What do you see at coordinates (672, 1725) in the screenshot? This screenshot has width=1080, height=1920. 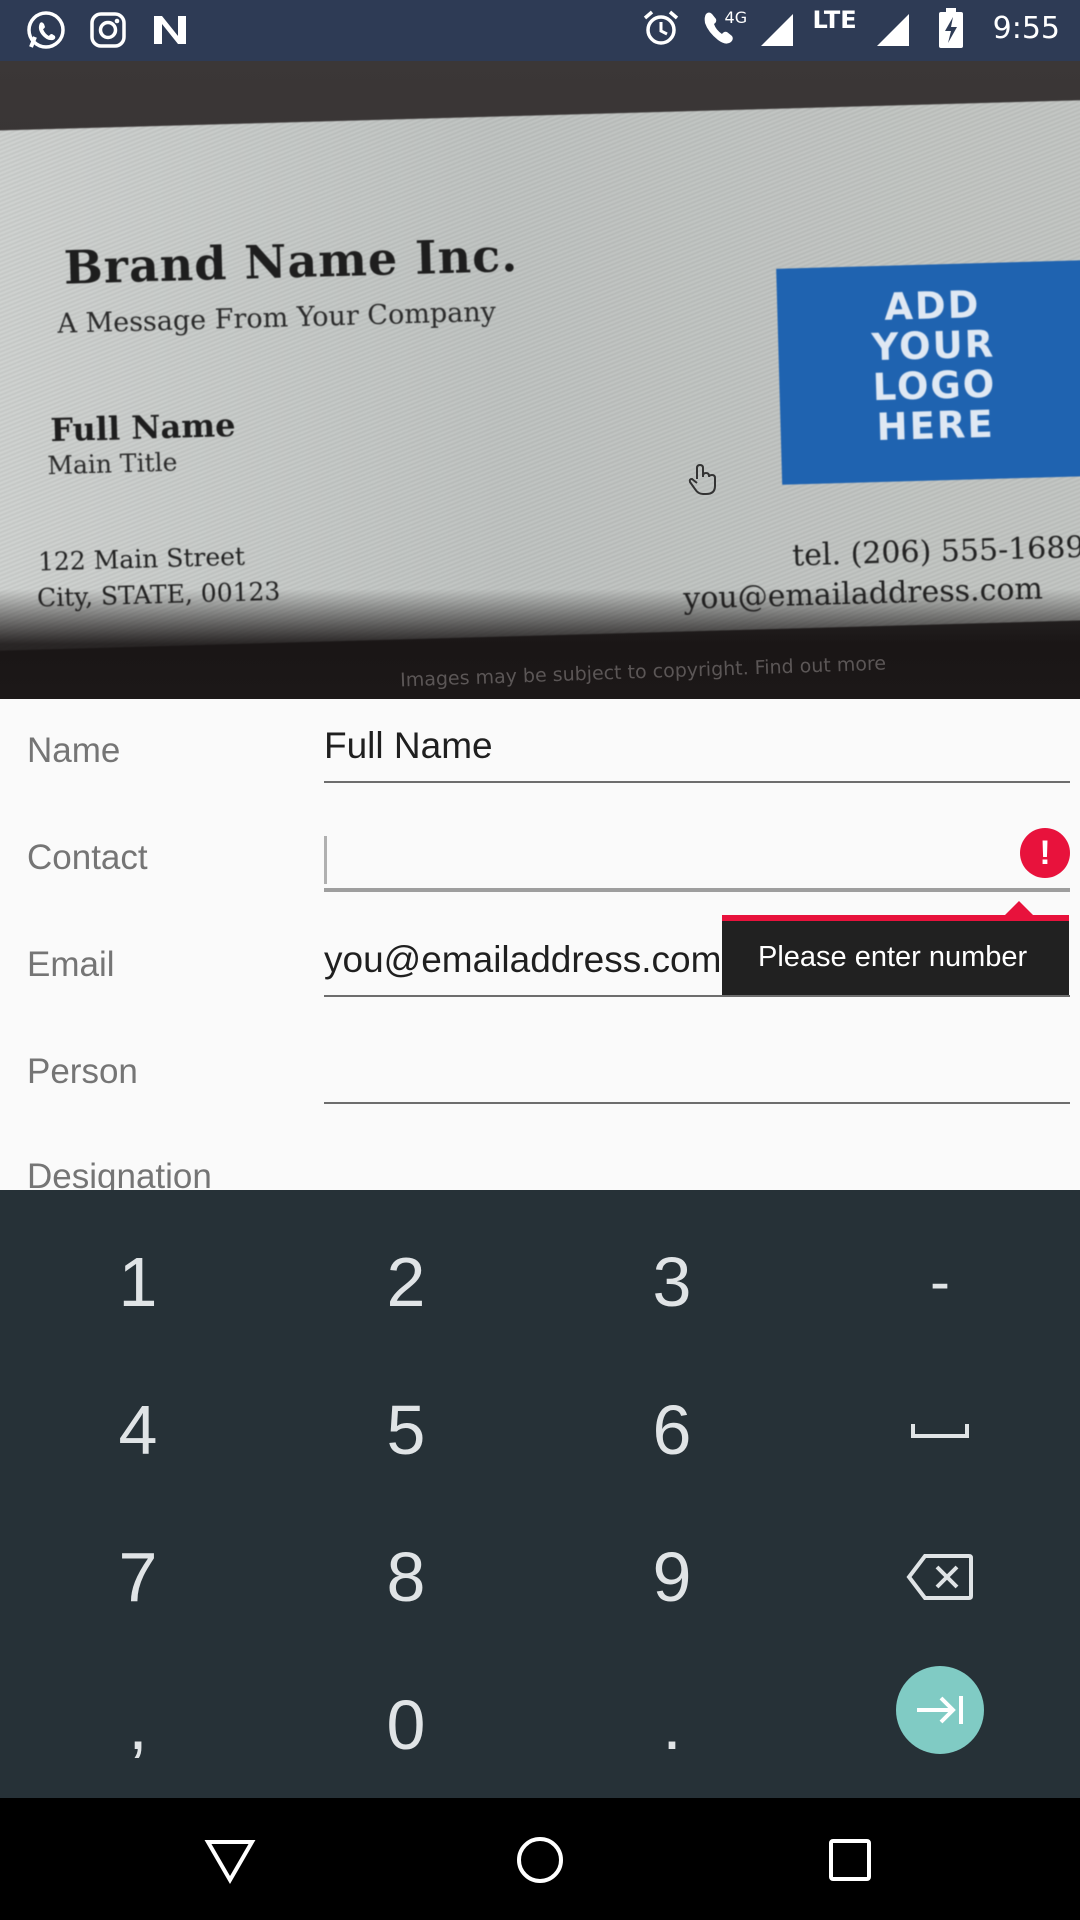 I see `key-period: .` at bounding box center [672, 1725].